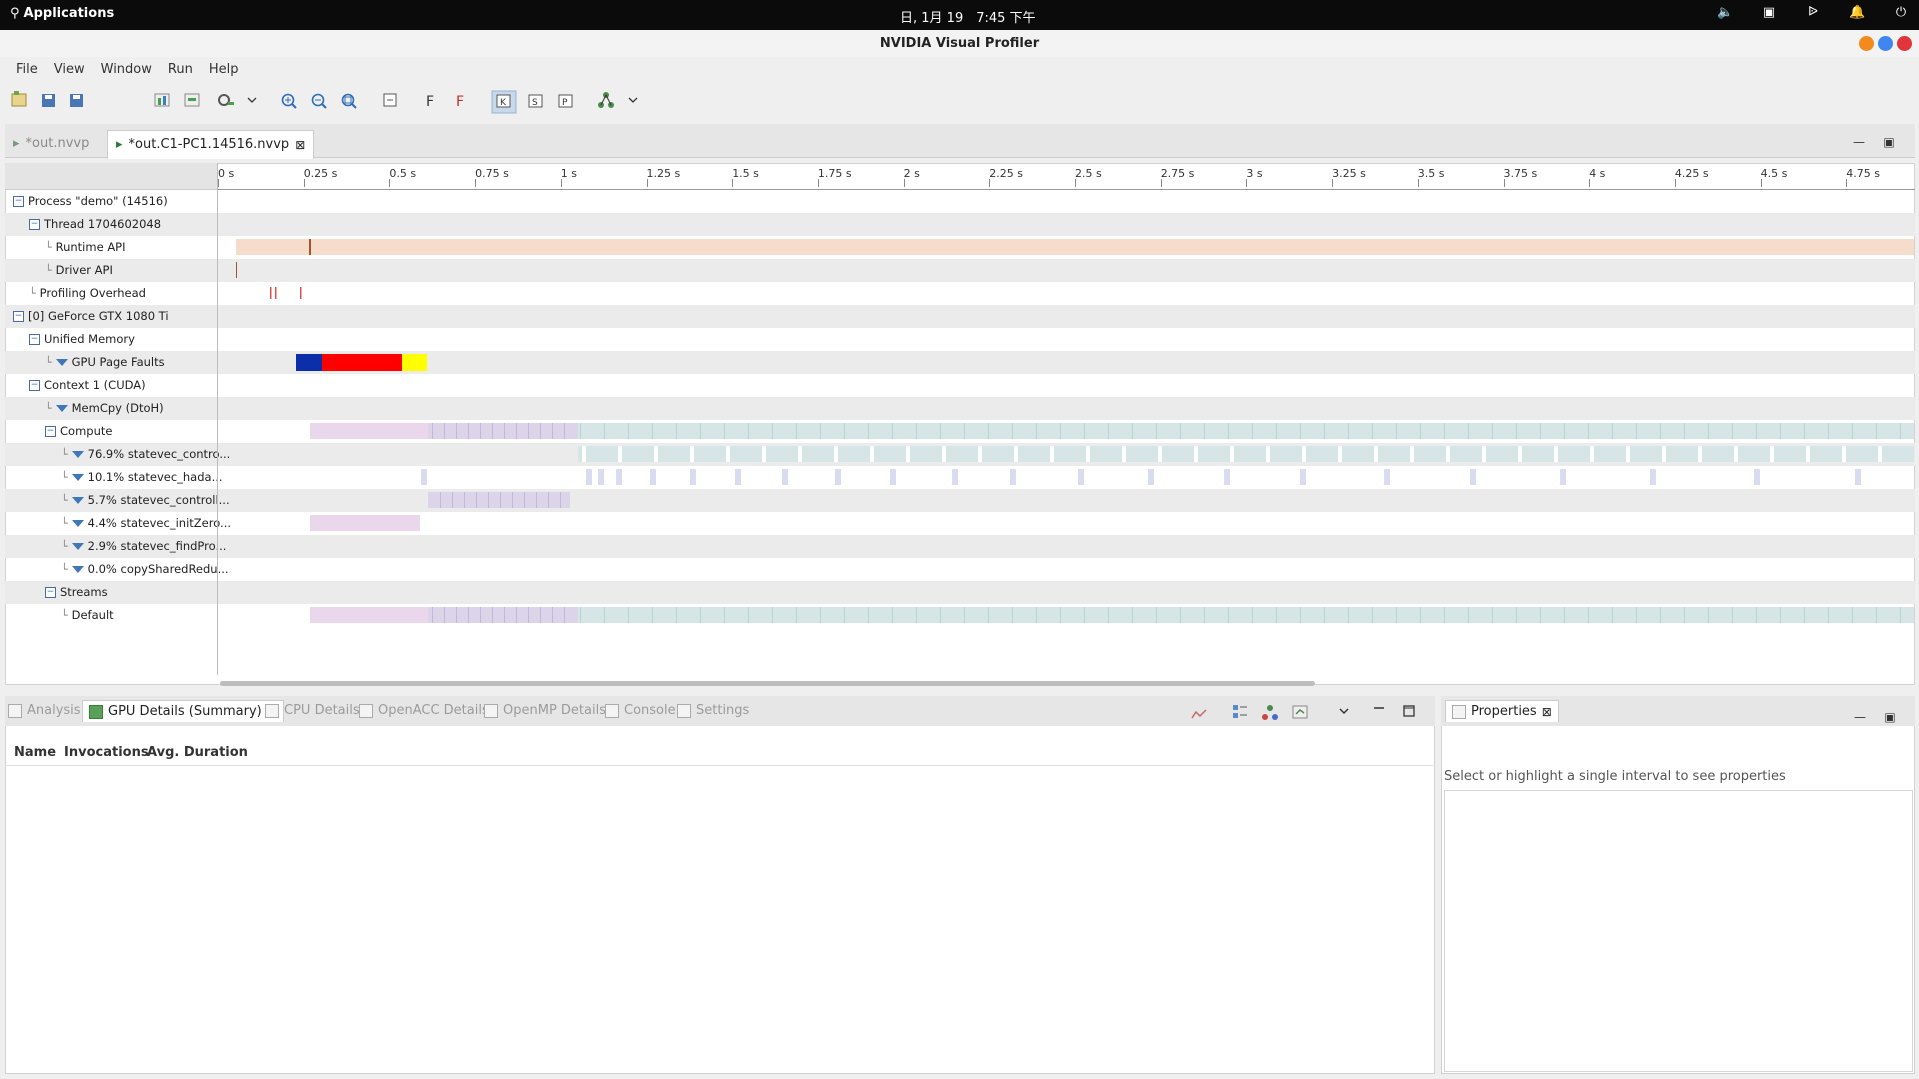 This screenshot has width=1919, height=1079. What do you see at coordinates (91, 316) in the screenshot?
I see `row-label: − [0] GeForce GTX 1080 Ti` at bounding box center [91, 316].